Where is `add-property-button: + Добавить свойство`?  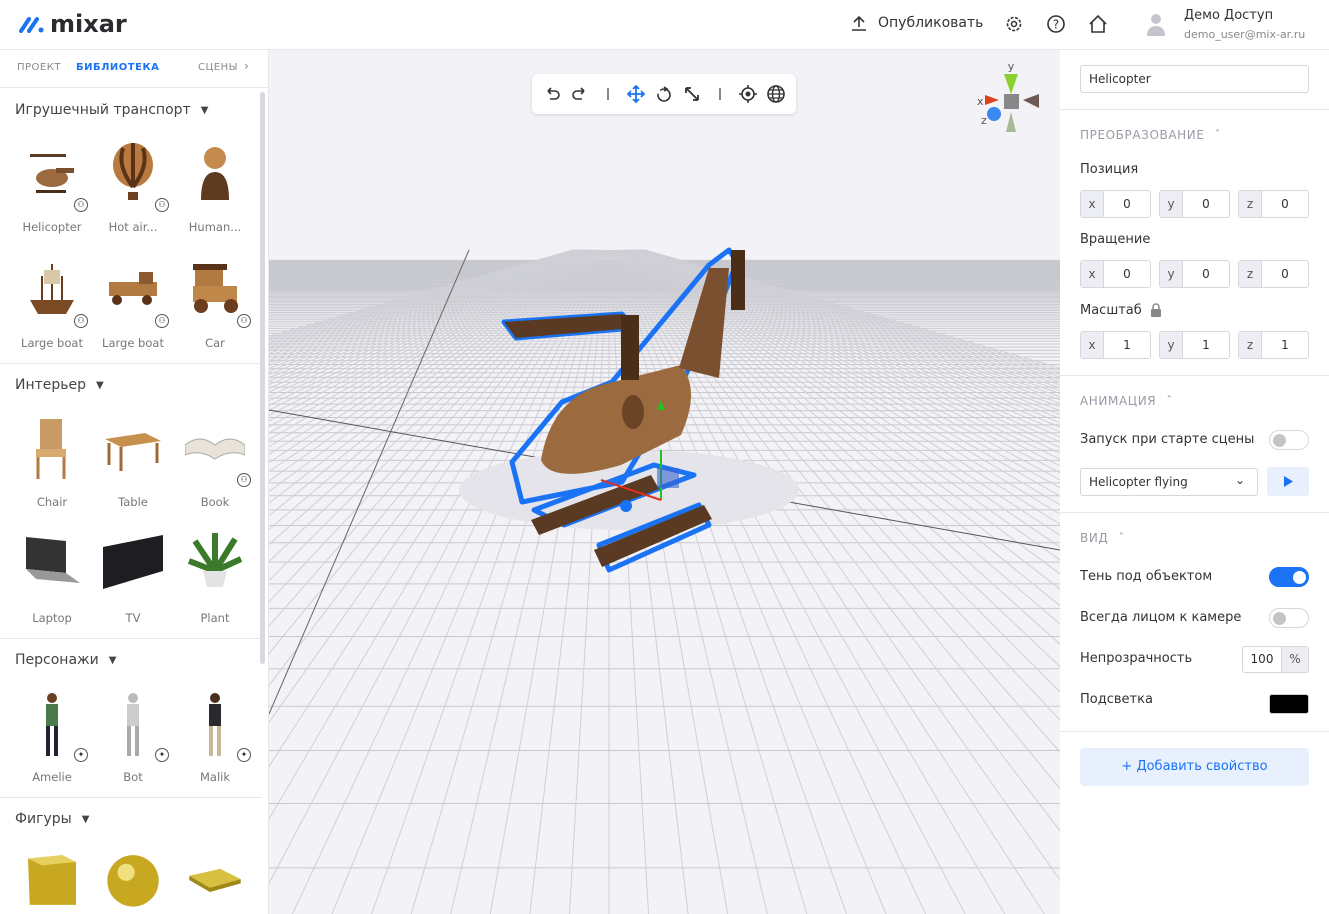
add-property-button: + Добавить свойство is located at coordinates (1194, 767).